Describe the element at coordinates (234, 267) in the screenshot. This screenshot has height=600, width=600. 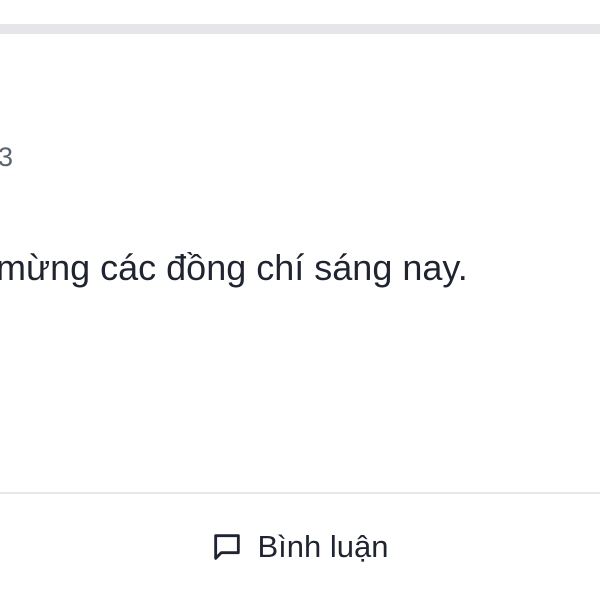
I see `post-body-text: mừng các đồng chí sáng nay.` at that location.